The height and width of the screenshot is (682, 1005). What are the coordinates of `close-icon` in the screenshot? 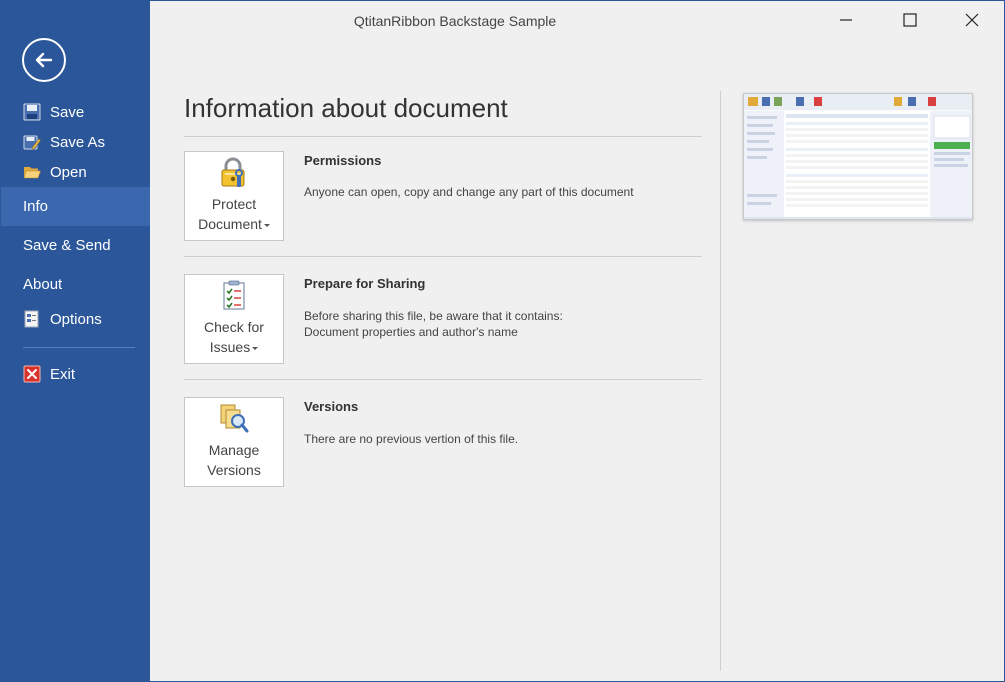 It's located at (972, 20).